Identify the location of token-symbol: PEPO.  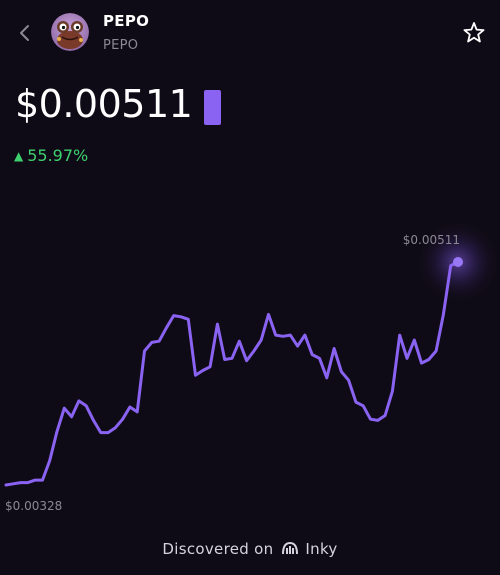
(121, 45).